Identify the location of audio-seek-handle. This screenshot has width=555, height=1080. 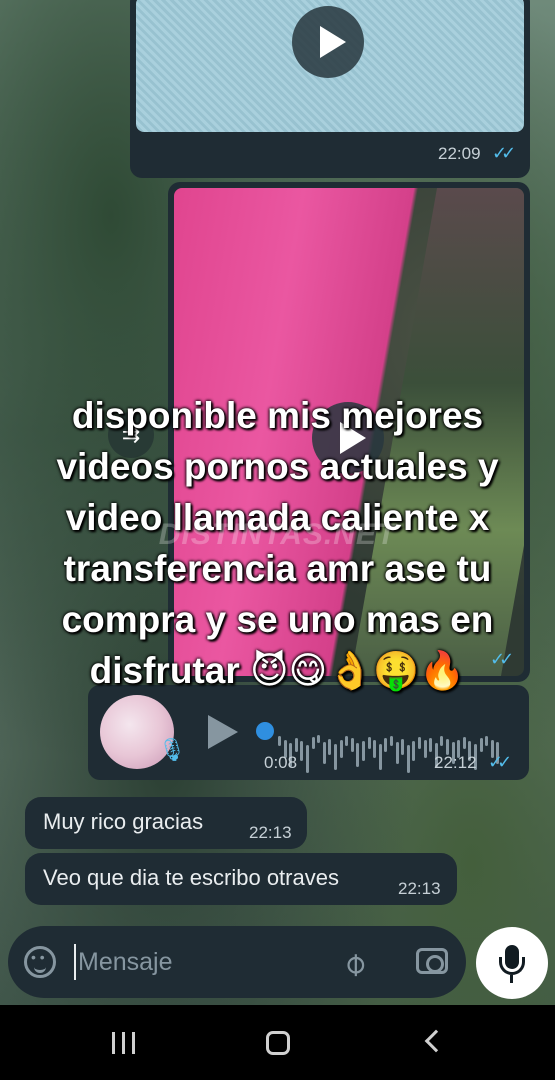
(265, 731).